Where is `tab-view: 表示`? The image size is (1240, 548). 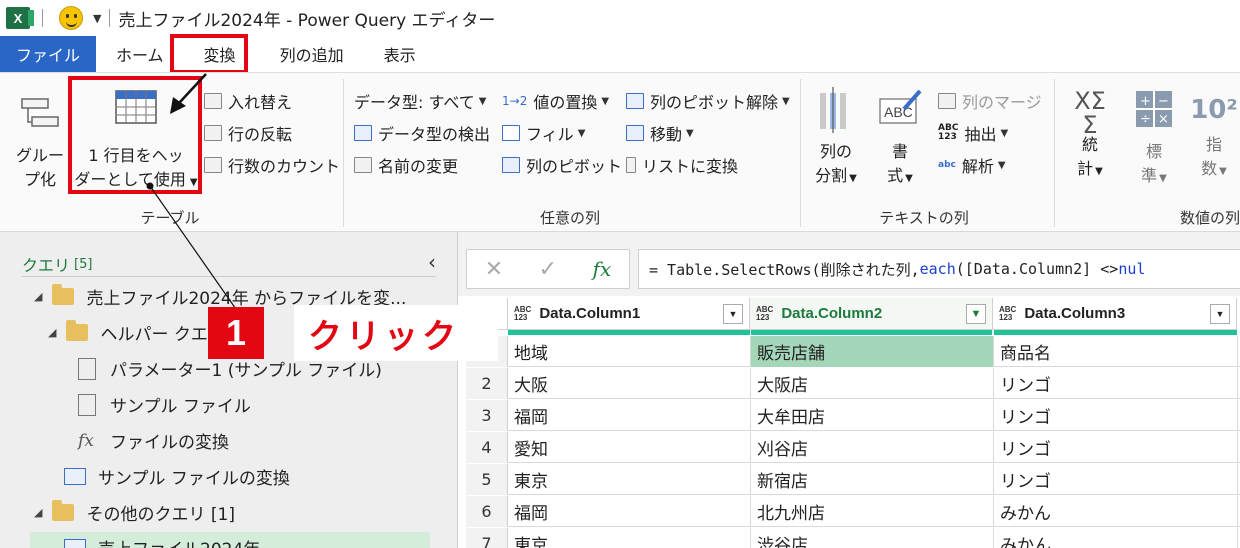
tab-view: 表示 is located at coordinates (400, 54).